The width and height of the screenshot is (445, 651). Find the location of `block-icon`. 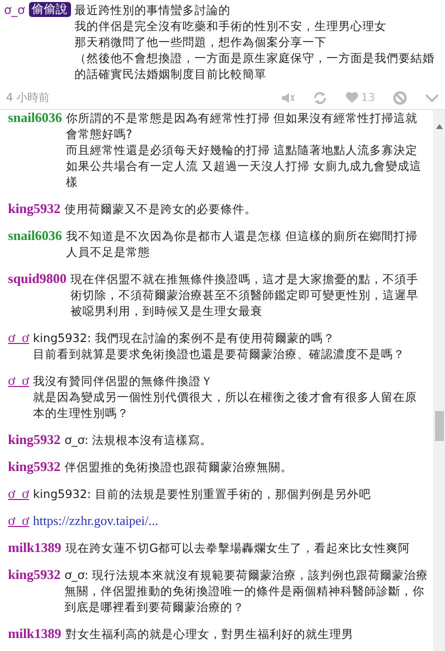

block-icon is located at coordinates (400, 97).